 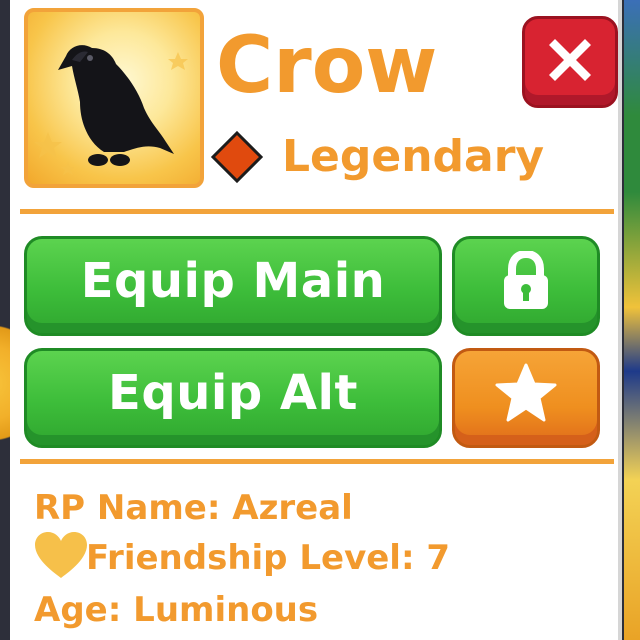 I want to click on friendship-value: 7, so click(x=438, y=558).